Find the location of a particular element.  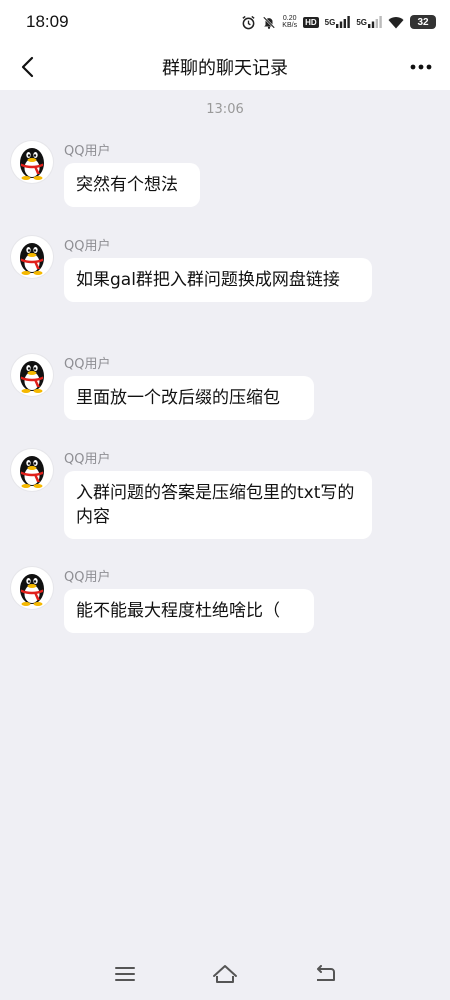

sim1-network-label: 5G is located at coordinates (330, 22).